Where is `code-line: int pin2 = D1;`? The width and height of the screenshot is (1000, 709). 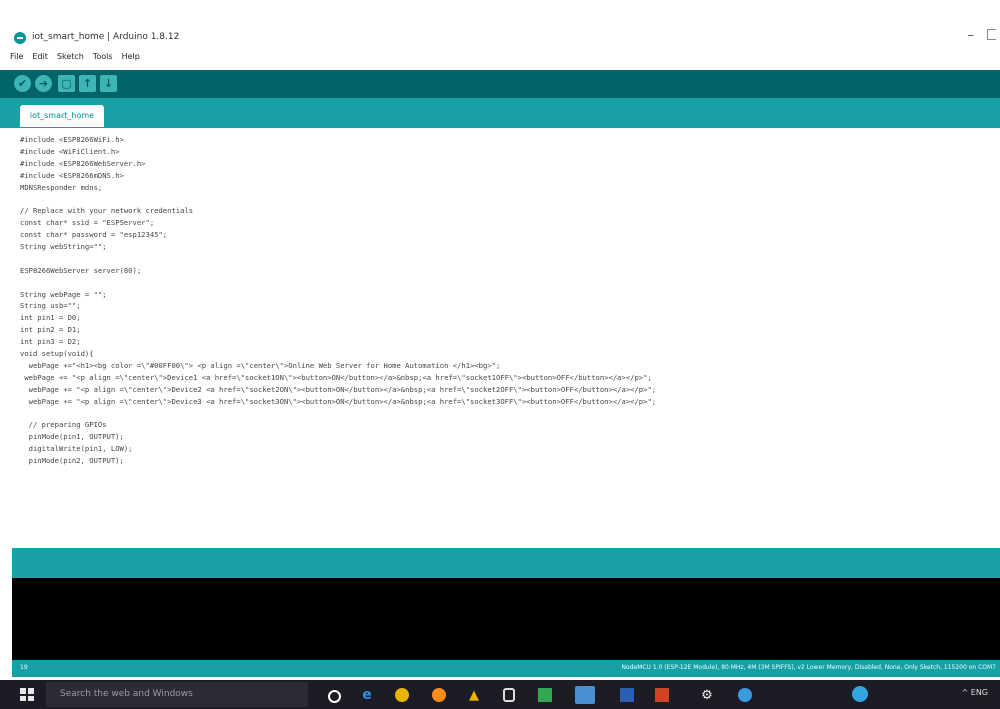
code-line: int pin2 = D1; is located at coordinates (50, 330).